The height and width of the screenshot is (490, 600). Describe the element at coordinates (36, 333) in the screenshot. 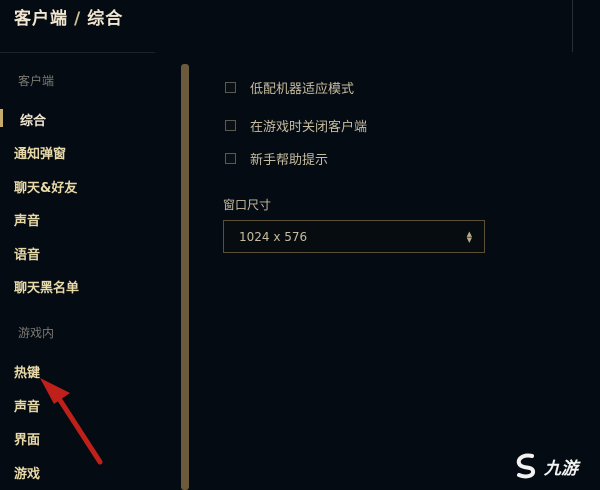

I see `section-header-ingame: 游戏内` at that location.